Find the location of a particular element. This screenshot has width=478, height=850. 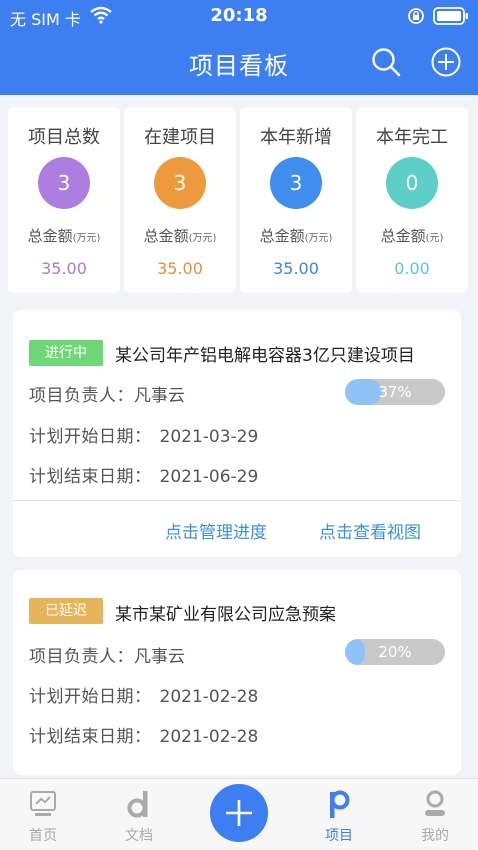

stat-card-new-this-year: 本年新增 3 总金额(万元) 35.00 is located at coordinates (296, 200).